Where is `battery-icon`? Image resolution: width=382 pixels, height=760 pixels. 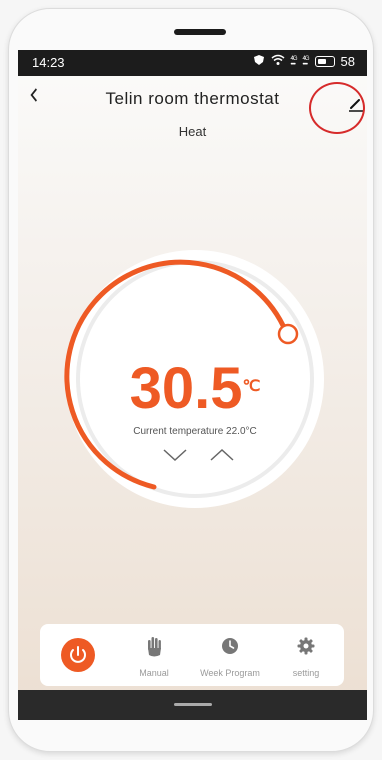
battery-icon is located at coordinates (324, 61).